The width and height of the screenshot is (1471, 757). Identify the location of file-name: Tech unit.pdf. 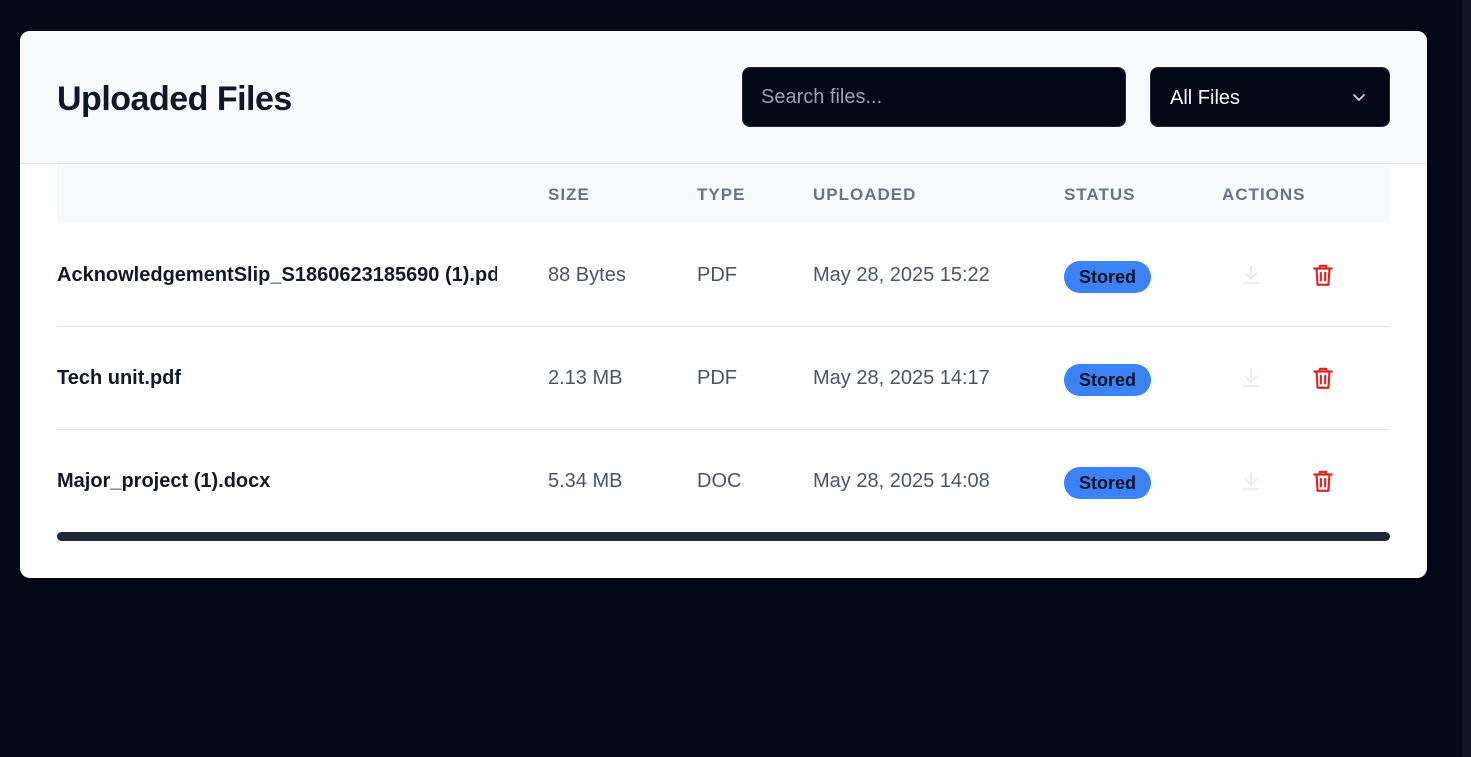
(119, 378).